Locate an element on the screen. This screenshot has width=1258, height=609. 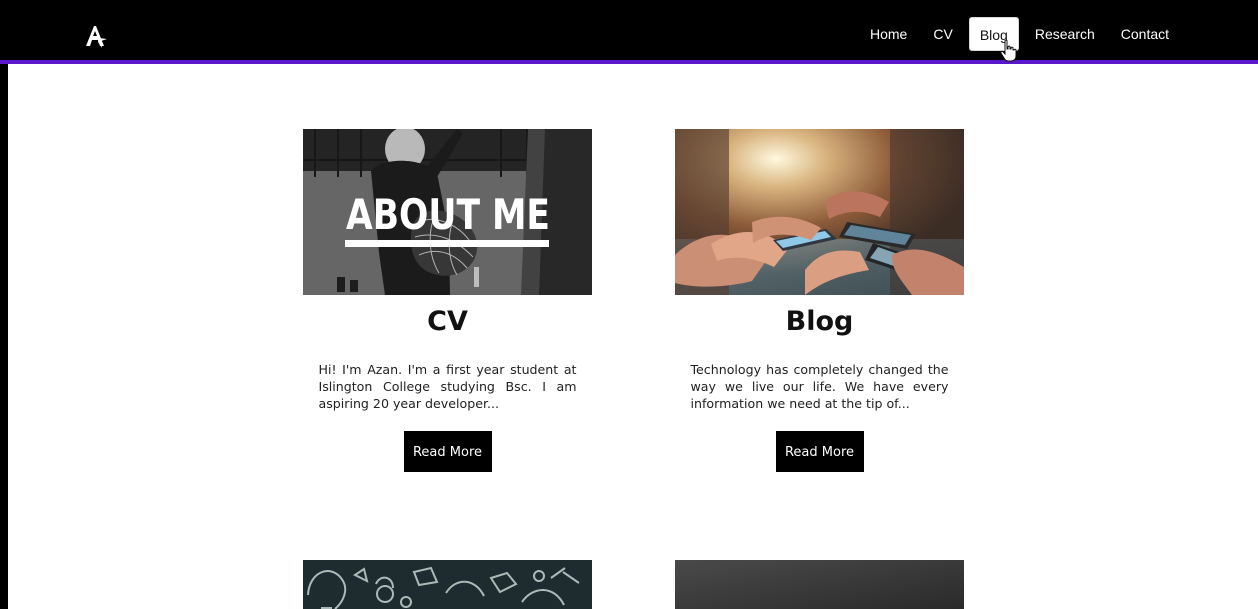
nav-cv: CV is located at coordinates (942, 34).